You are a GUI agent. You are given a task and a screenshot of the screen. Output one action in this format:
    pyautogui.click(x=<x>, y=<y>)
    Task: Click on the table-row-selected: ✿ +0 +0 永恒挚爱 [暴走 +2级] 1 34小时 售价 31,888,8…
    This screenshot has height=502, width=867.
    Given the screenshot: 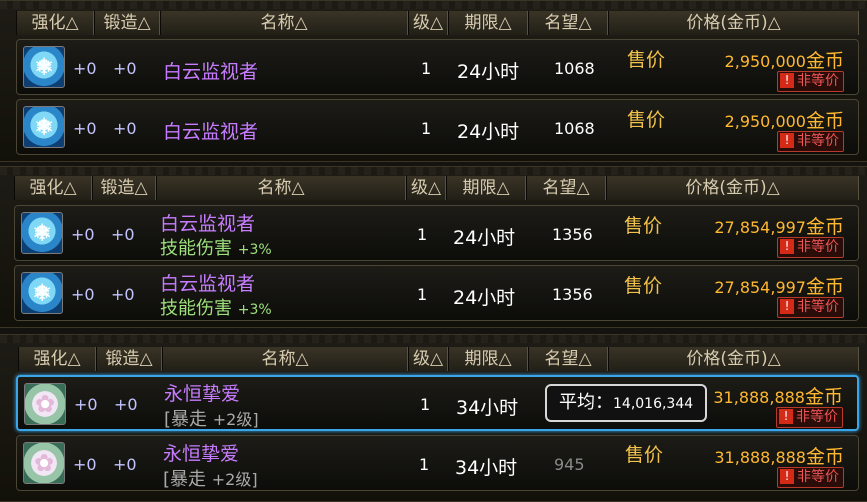 What is the action you would take?
    pyautogui.click(x=437, y=403)
    